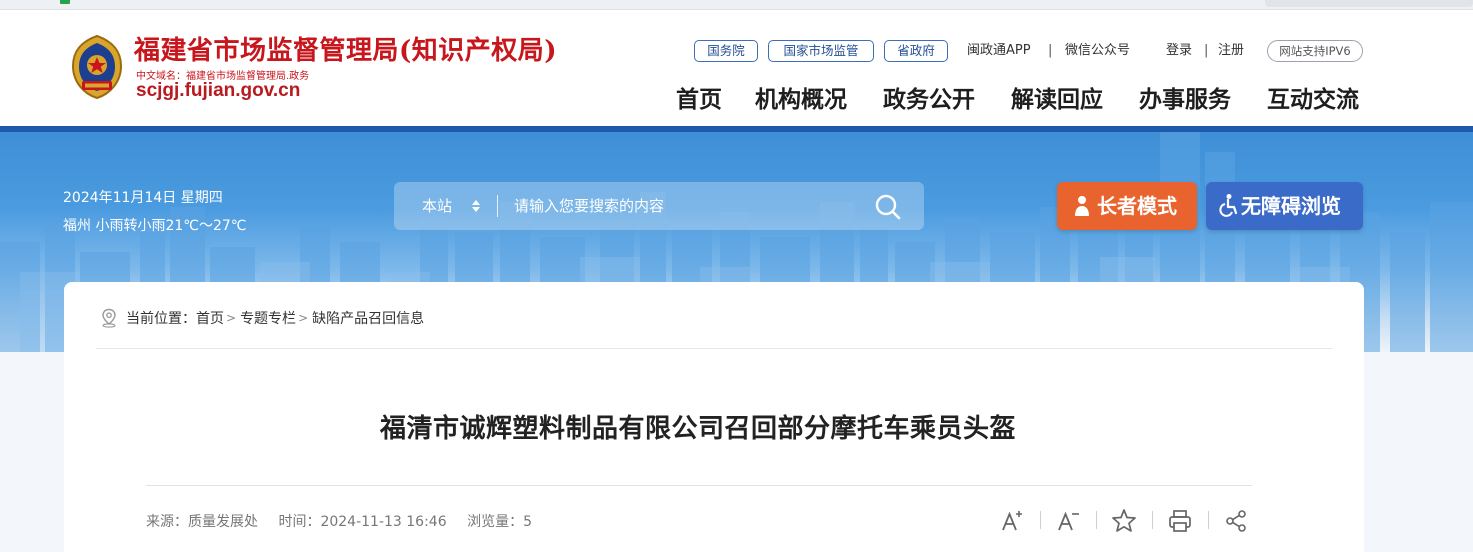 The image size is (1473, 552). Describe the element at coordinates (97, 67) in the screenshot. I see `emblem-icon` at that location.